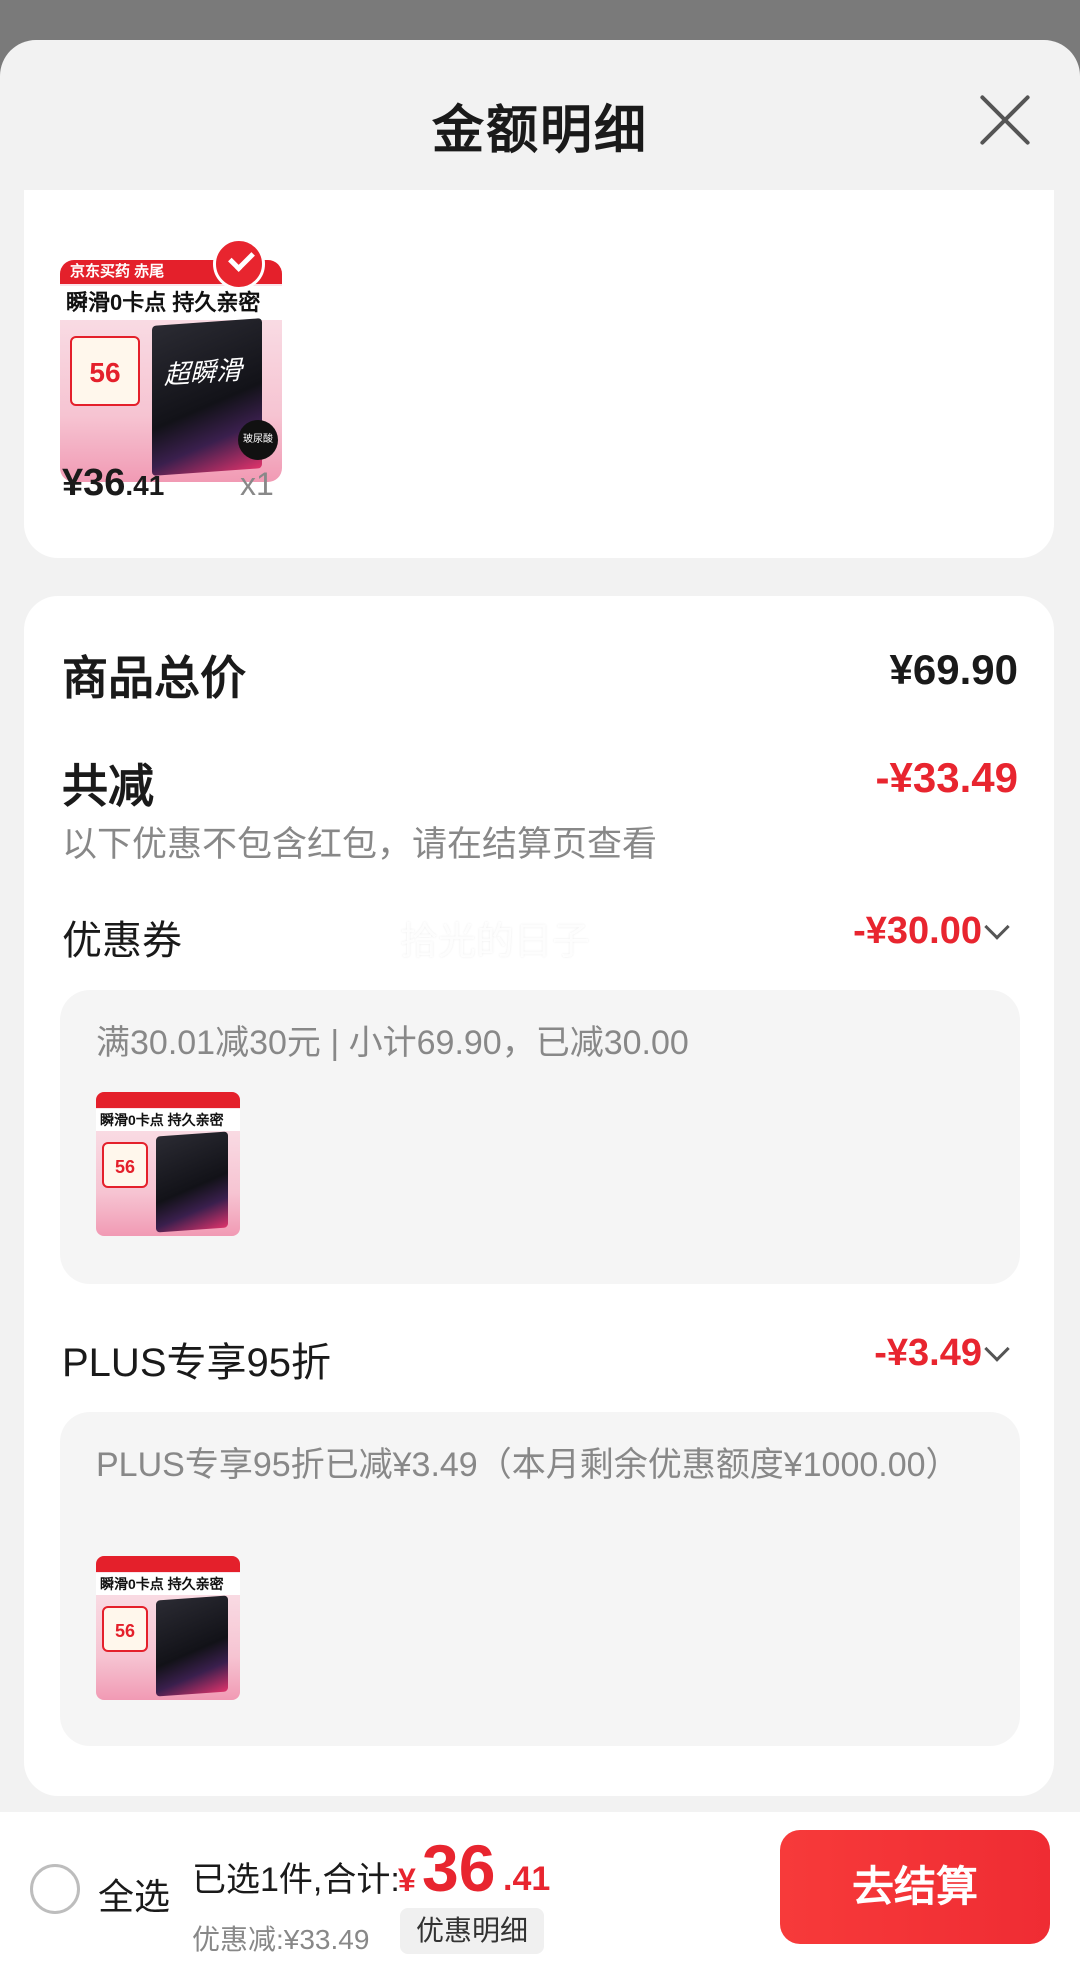 Image resolution: width=1080 pixels, height=1962 pixels. I want to click on coupon-thumb-headline: 瞬滑0卡点 持久亲密, so click(168, 1120).